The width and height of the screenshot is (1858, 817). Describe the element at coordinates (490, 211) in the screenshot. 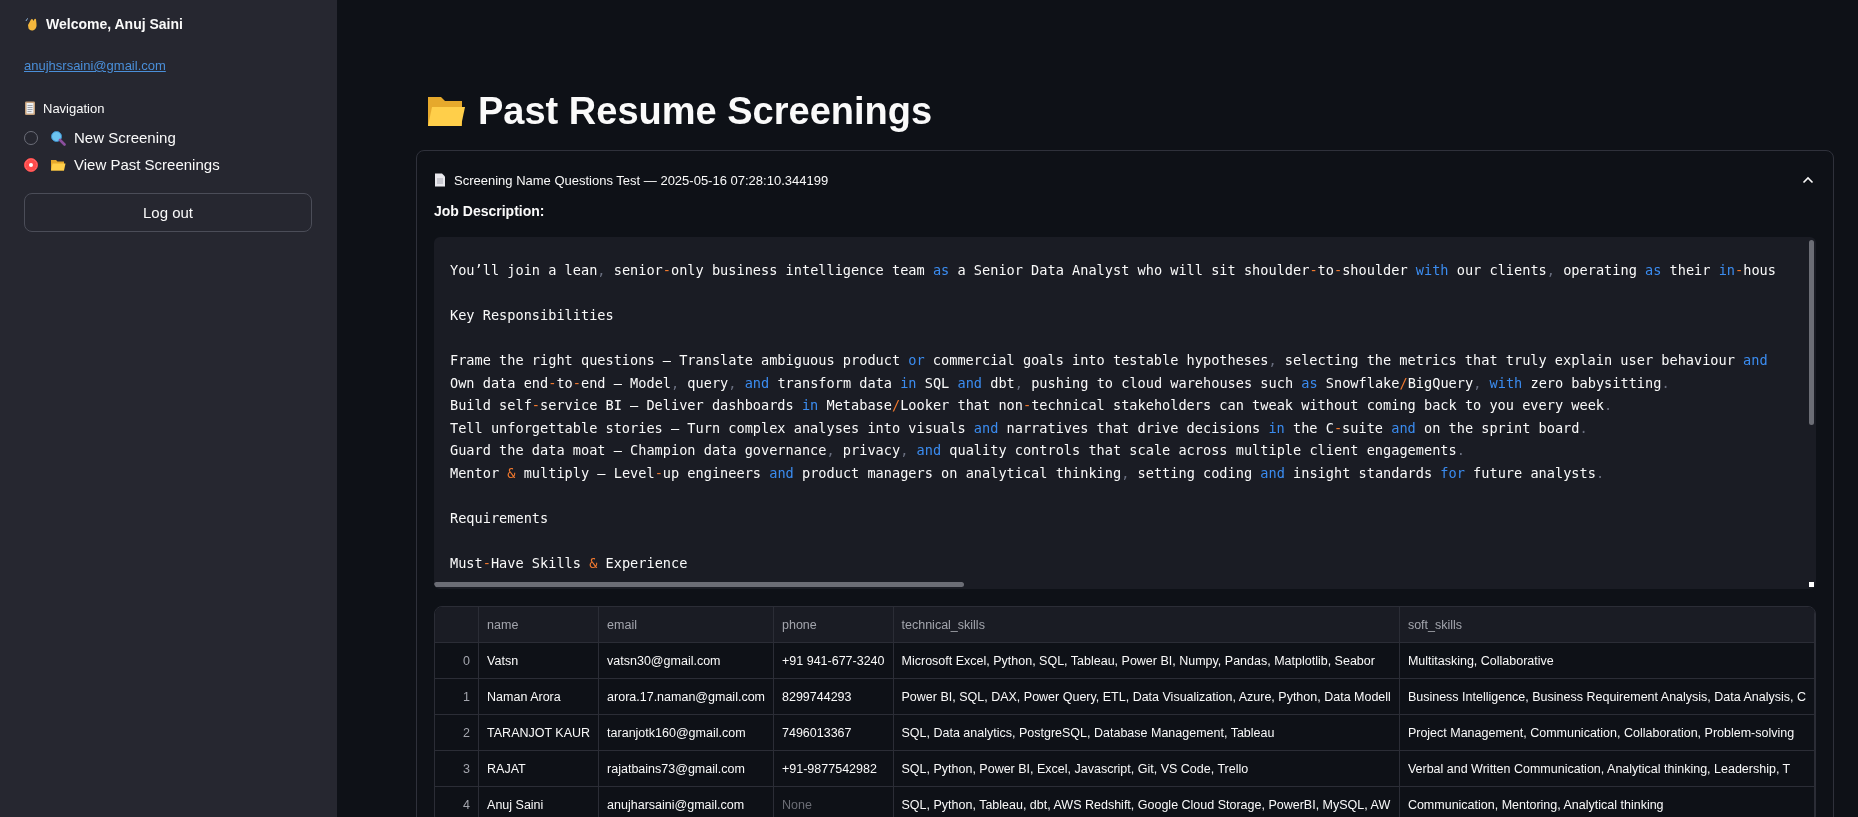

I see `section-label: Job Description:` at that location.